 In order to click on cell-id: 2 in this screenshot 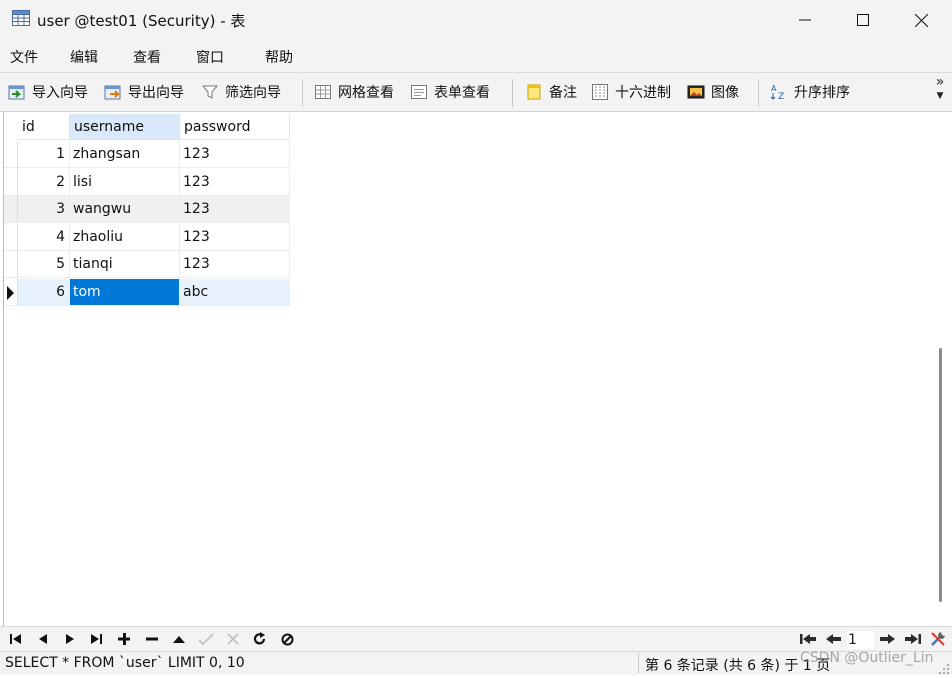, I will do `click(44, 182)`.